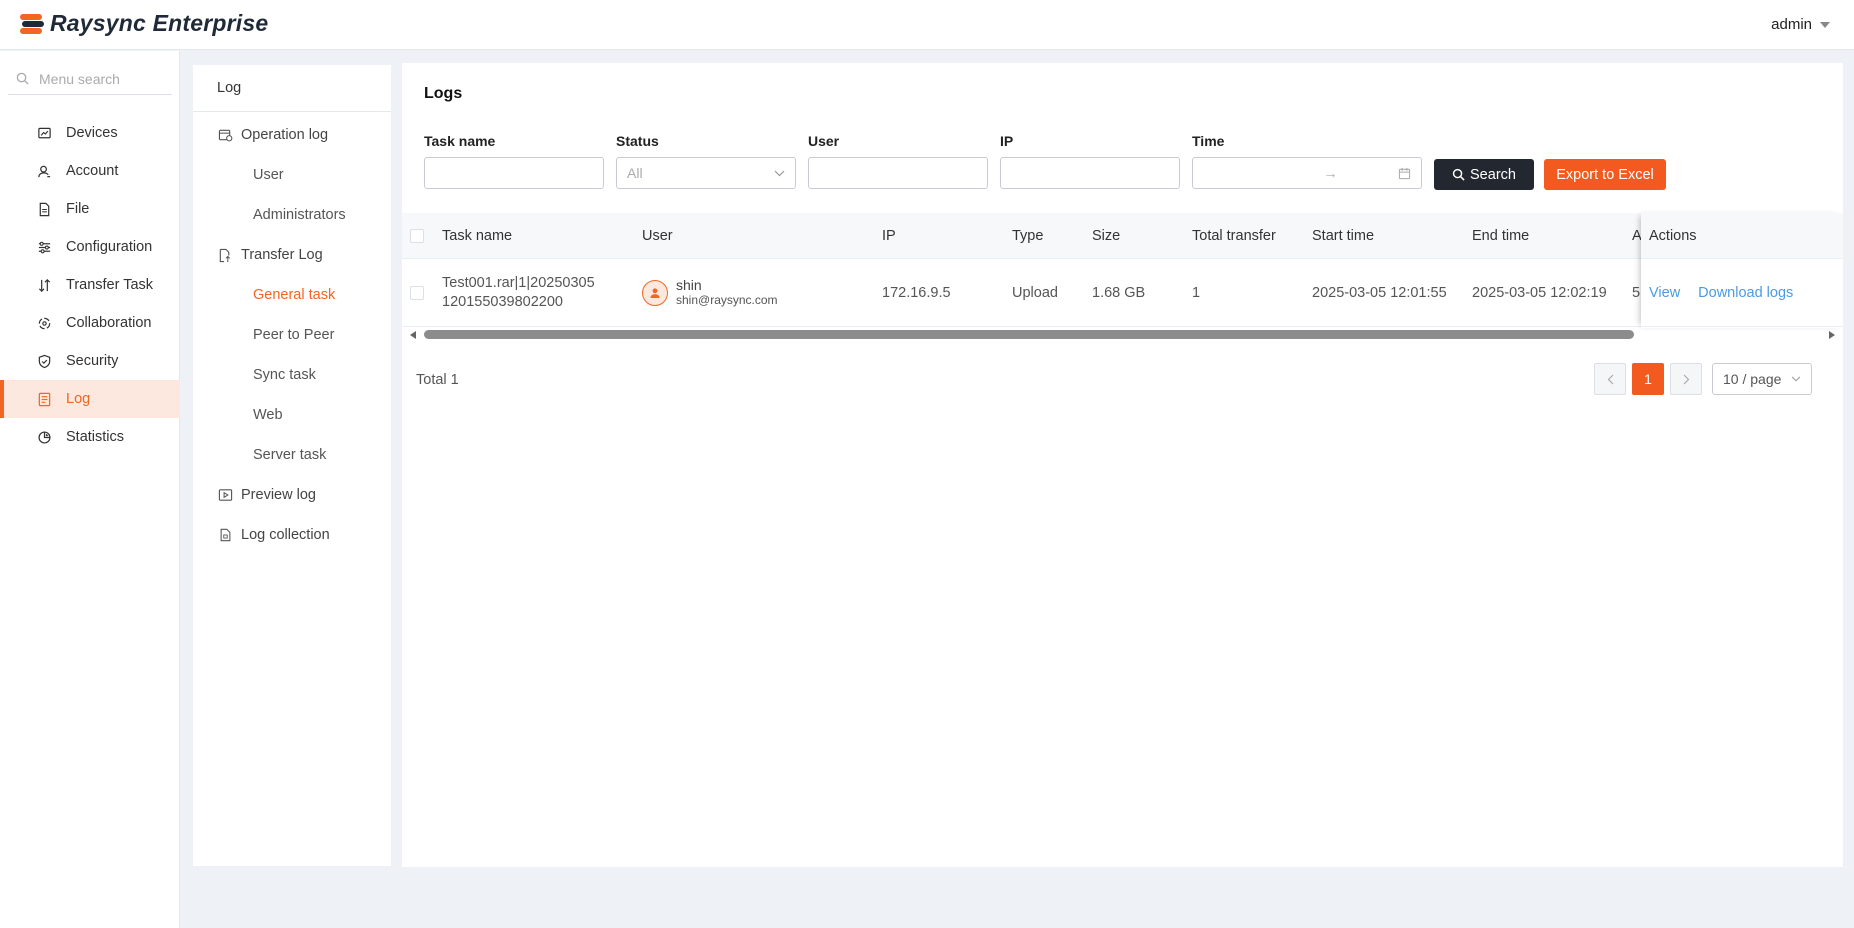  Describe the element at coordinates (292, 175) in the screenshot. I see `submenu-item-user: User` at that location.